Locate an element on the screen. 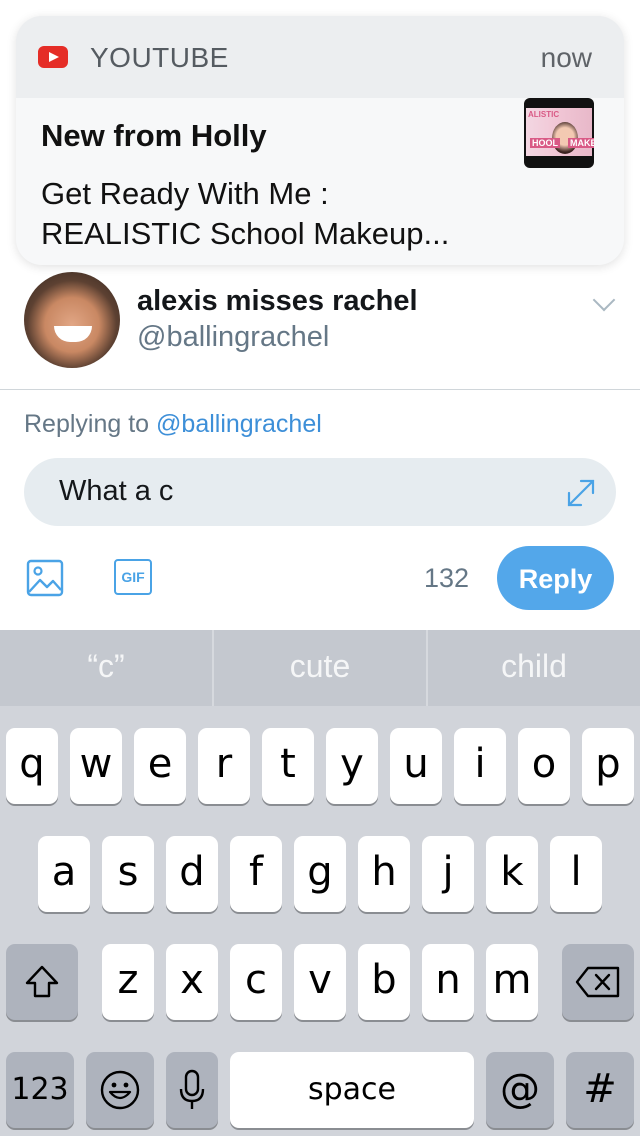 The width and height of the screenshot is (640, 1136). key-v: v is located at coordinates (320, 982).